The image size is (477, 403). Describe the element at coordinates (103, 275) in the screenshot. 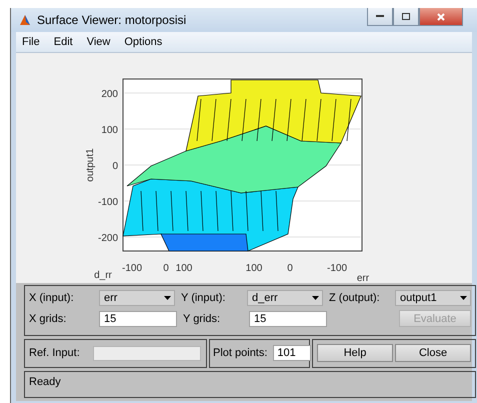

I see `y-axis-label: d_rr` at that location.